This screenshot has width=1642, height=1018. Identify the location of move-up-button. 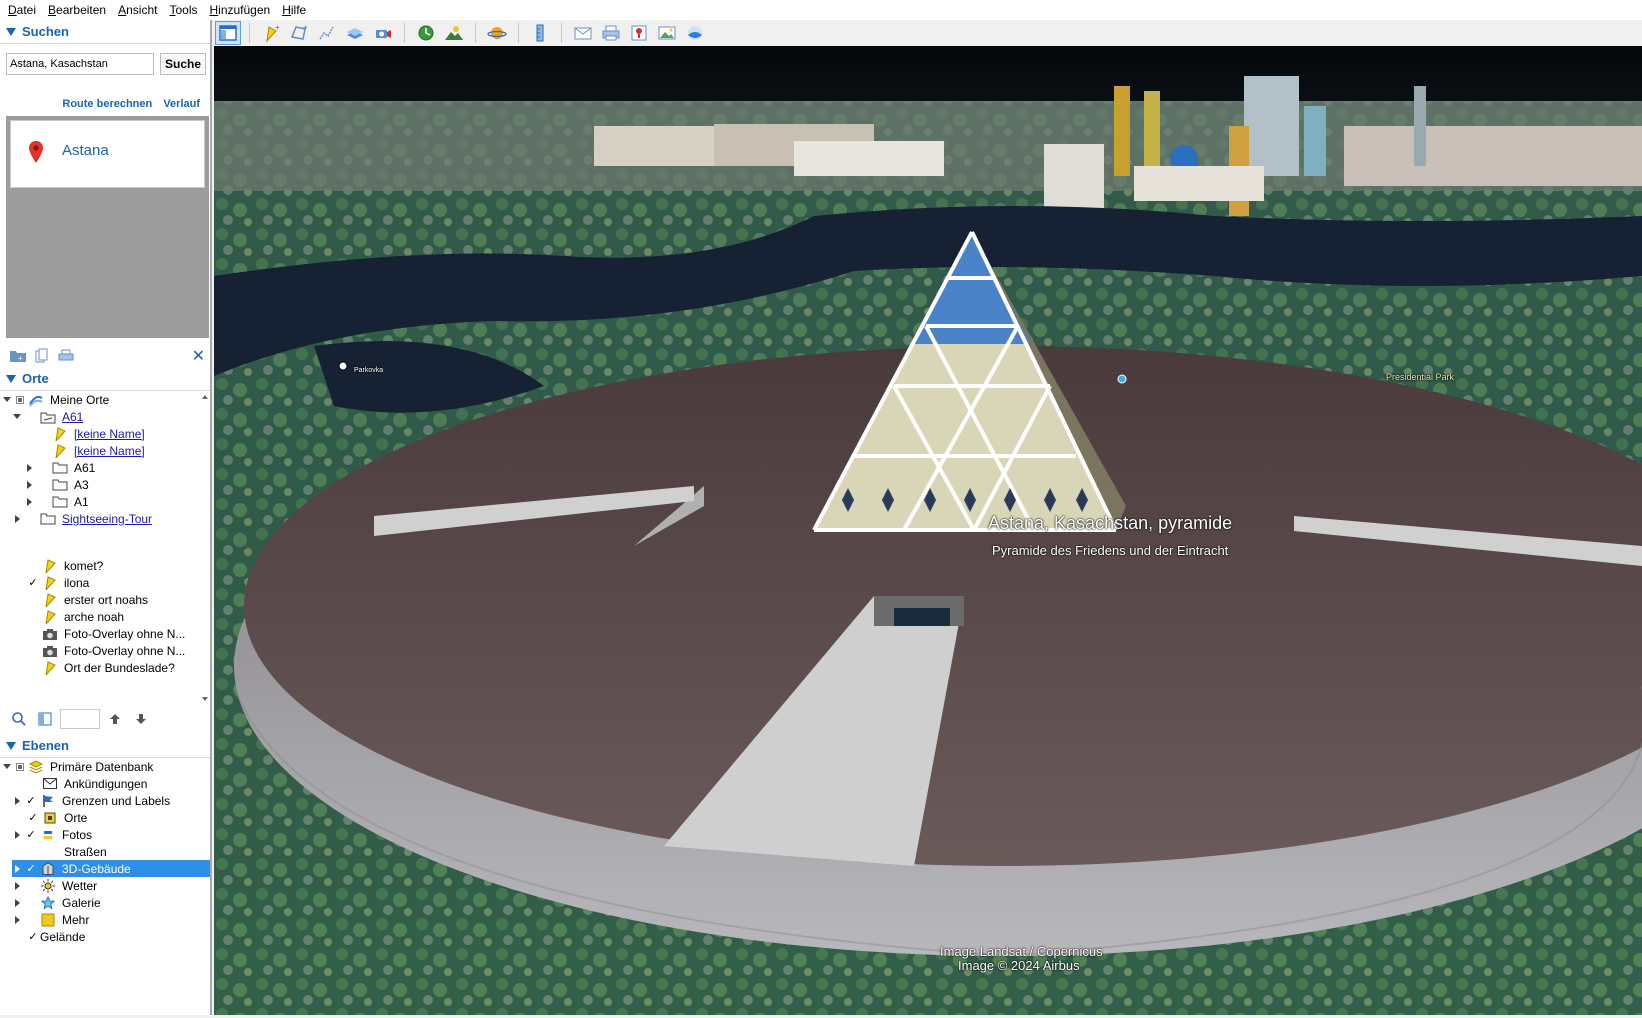
(115, 719).